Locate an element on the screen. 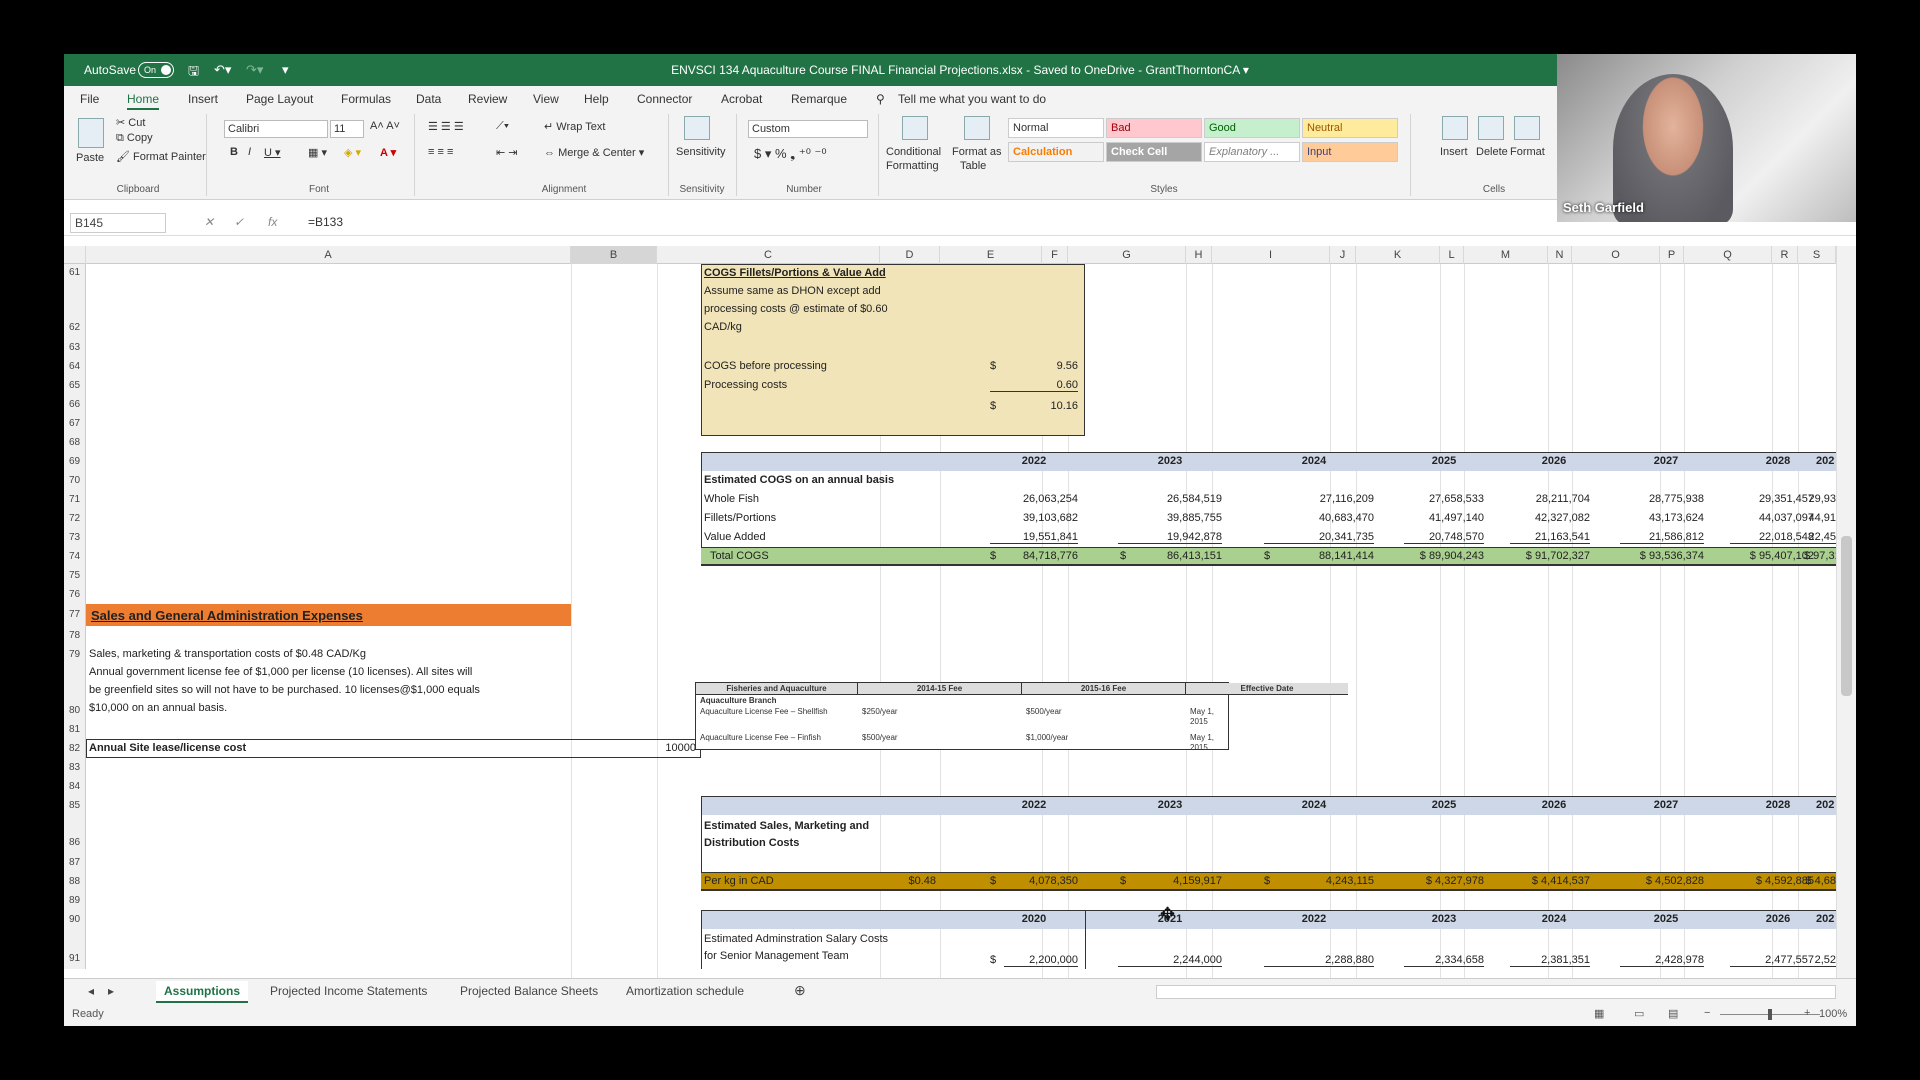  format-painter-button: 🖌 Format Painter is located at coordinates (161, 156).